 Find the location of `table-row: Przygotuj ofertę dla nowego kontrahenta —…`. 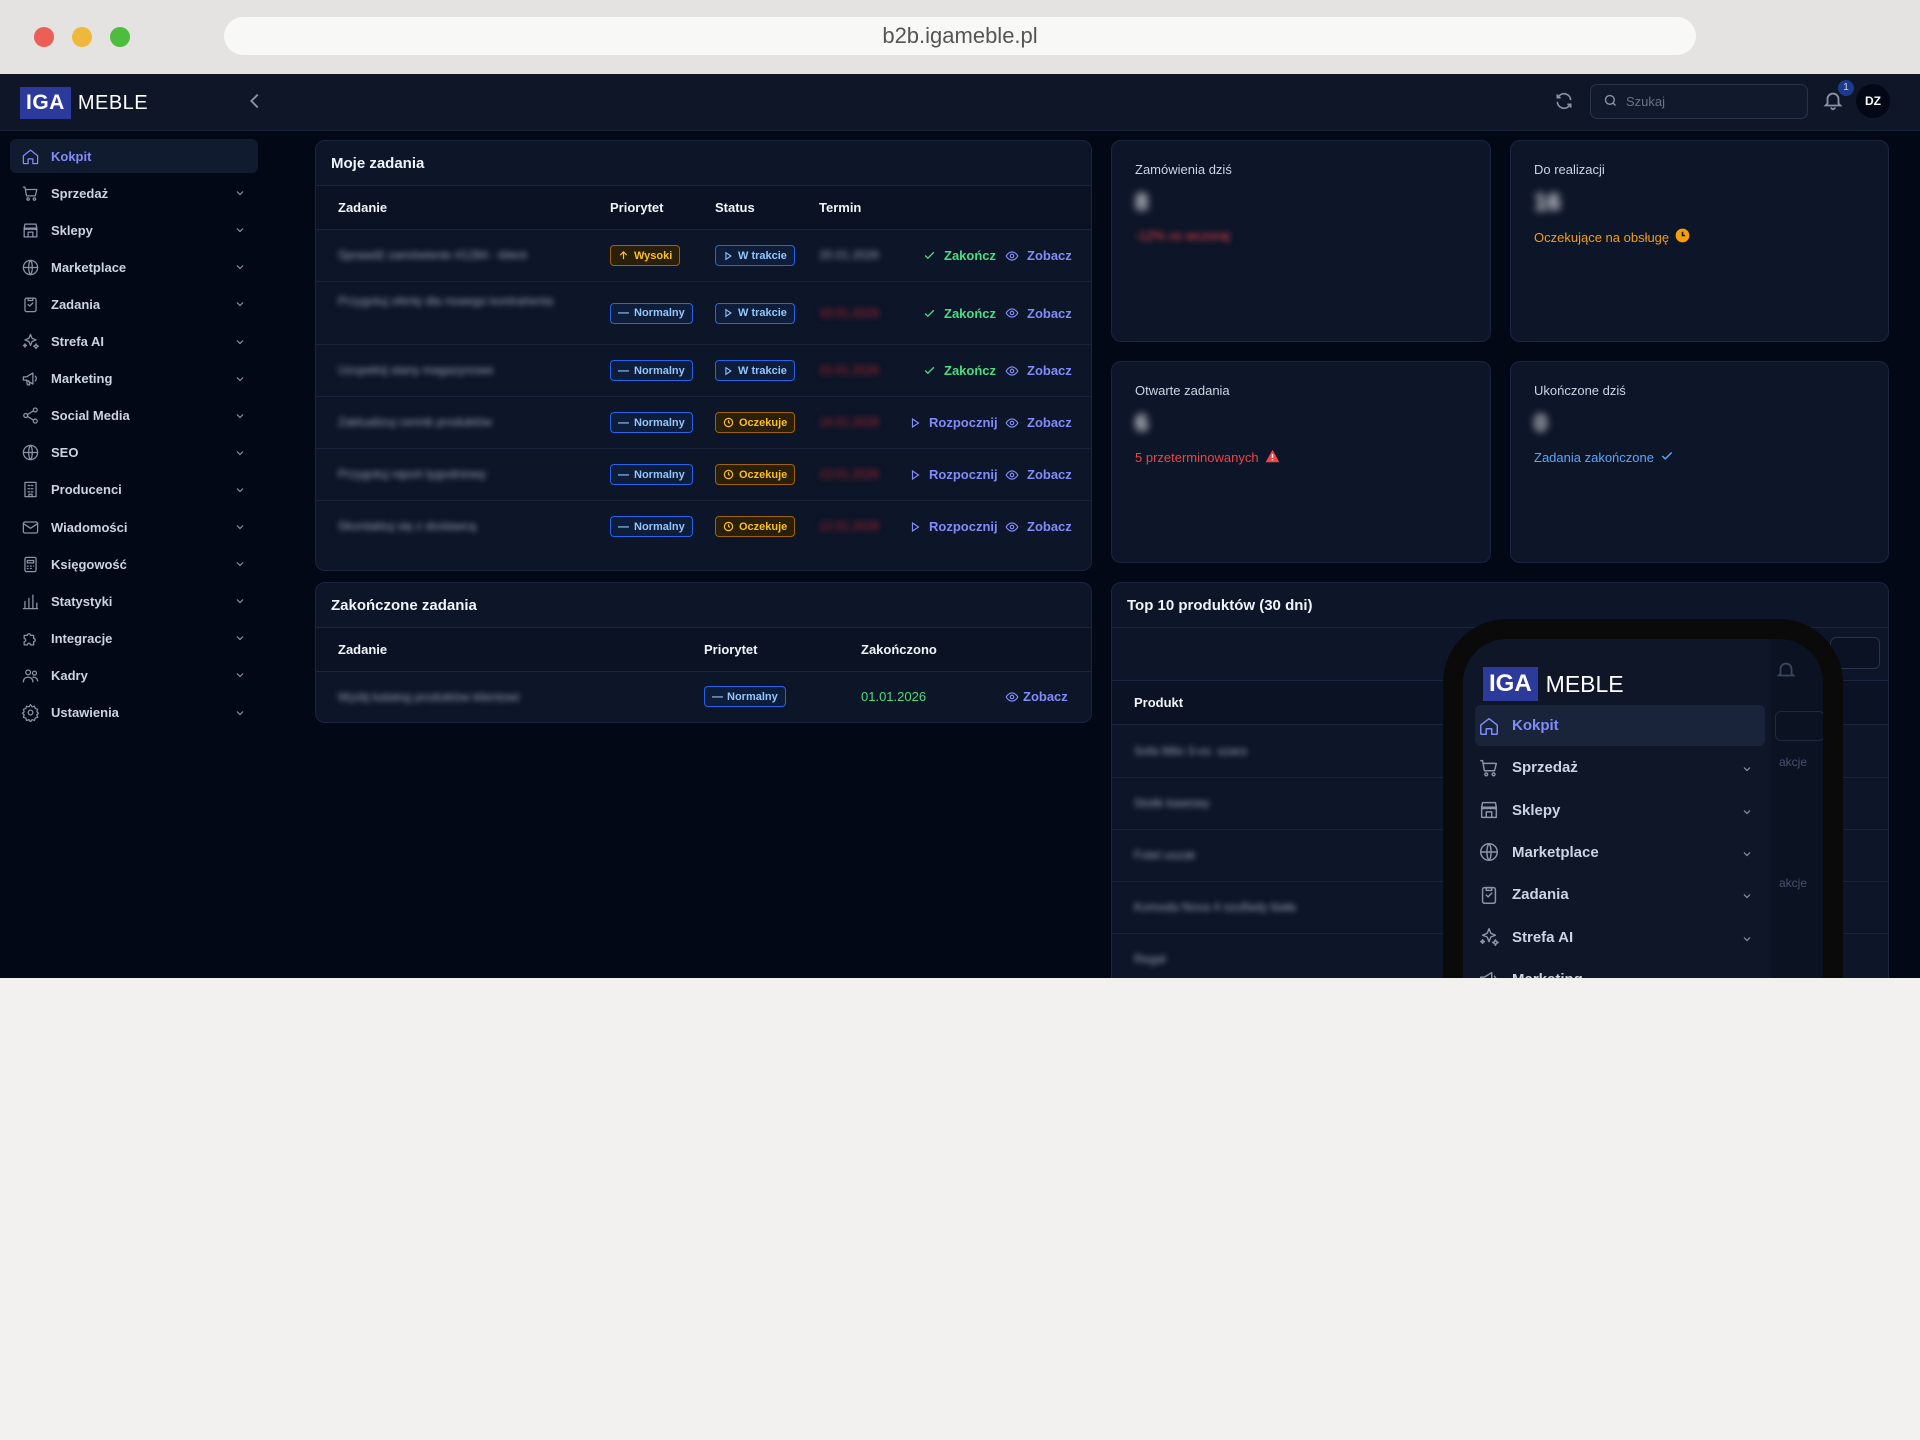

table-row: Przygotuj ofertę dla nowego kontrahenta —… is located at coordinates (703, 313).